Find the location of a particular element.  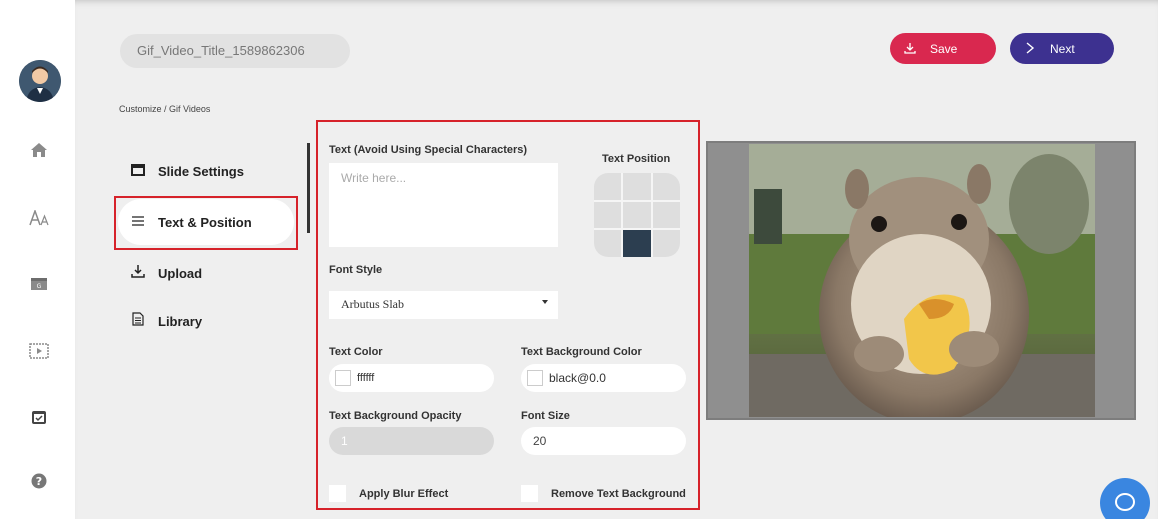

font-style-select: Arbutus Slab is located at coordinates (443, 305).